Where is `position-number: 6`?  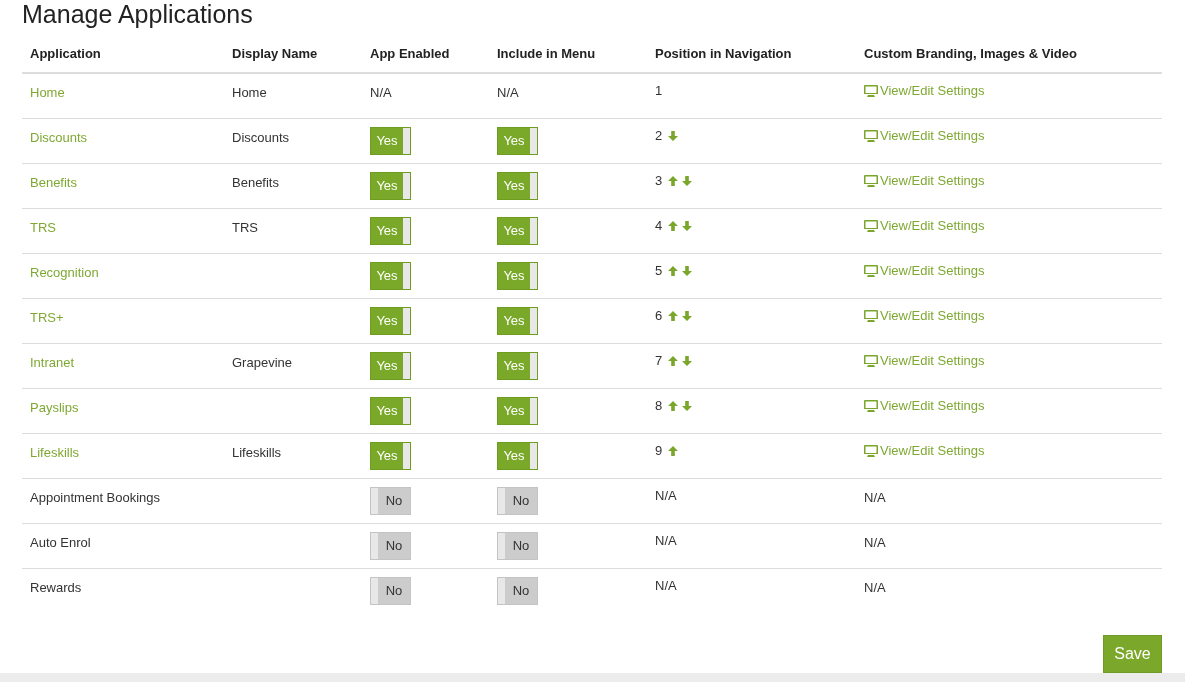 position-number: 6 is located at coordinates (659, 315).